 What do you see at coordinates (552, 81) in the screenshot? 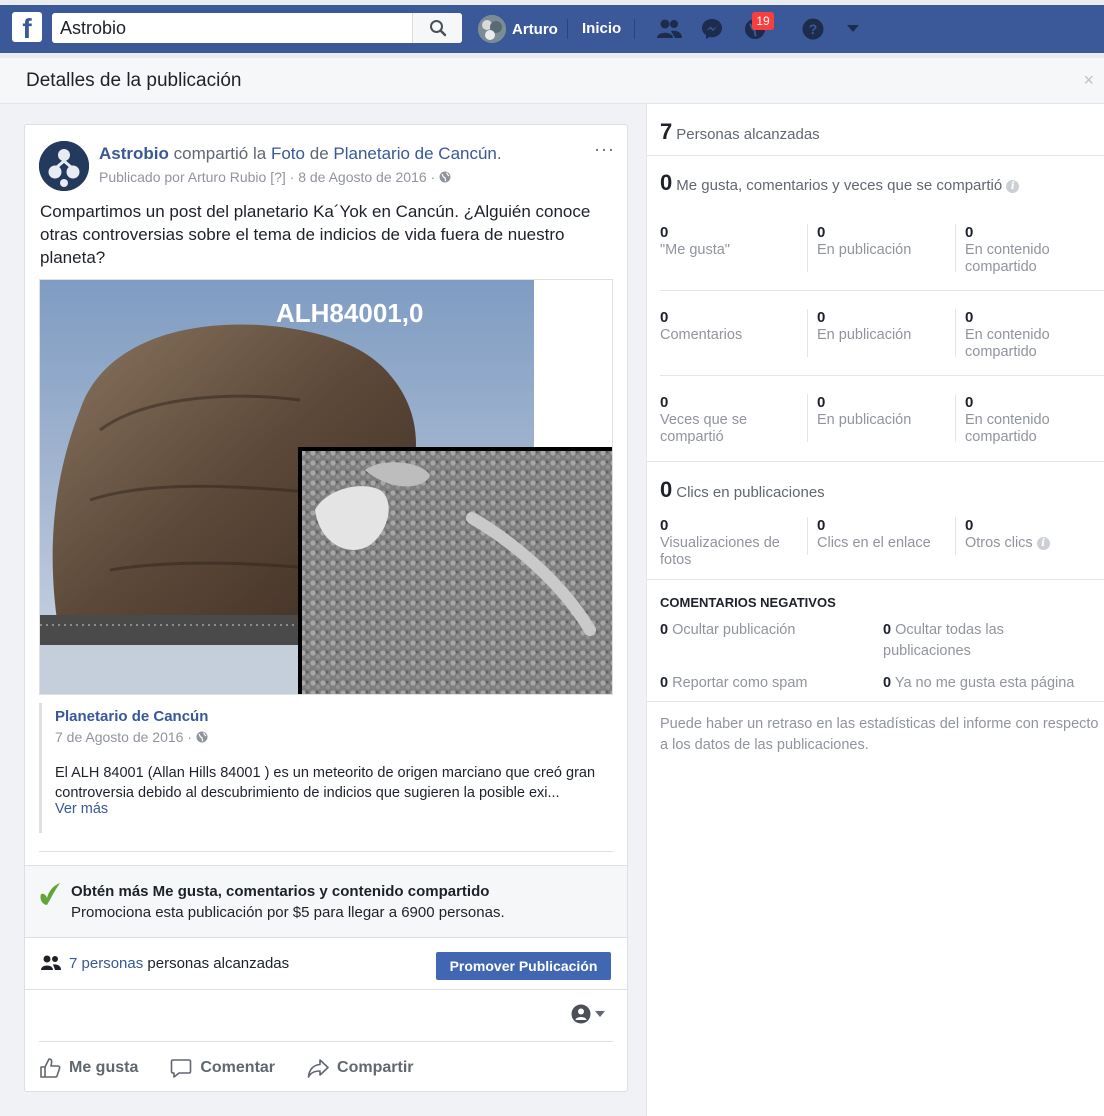
I see `dialog-header: Detalles de la publicación ×` at bounding box center [552, 81].